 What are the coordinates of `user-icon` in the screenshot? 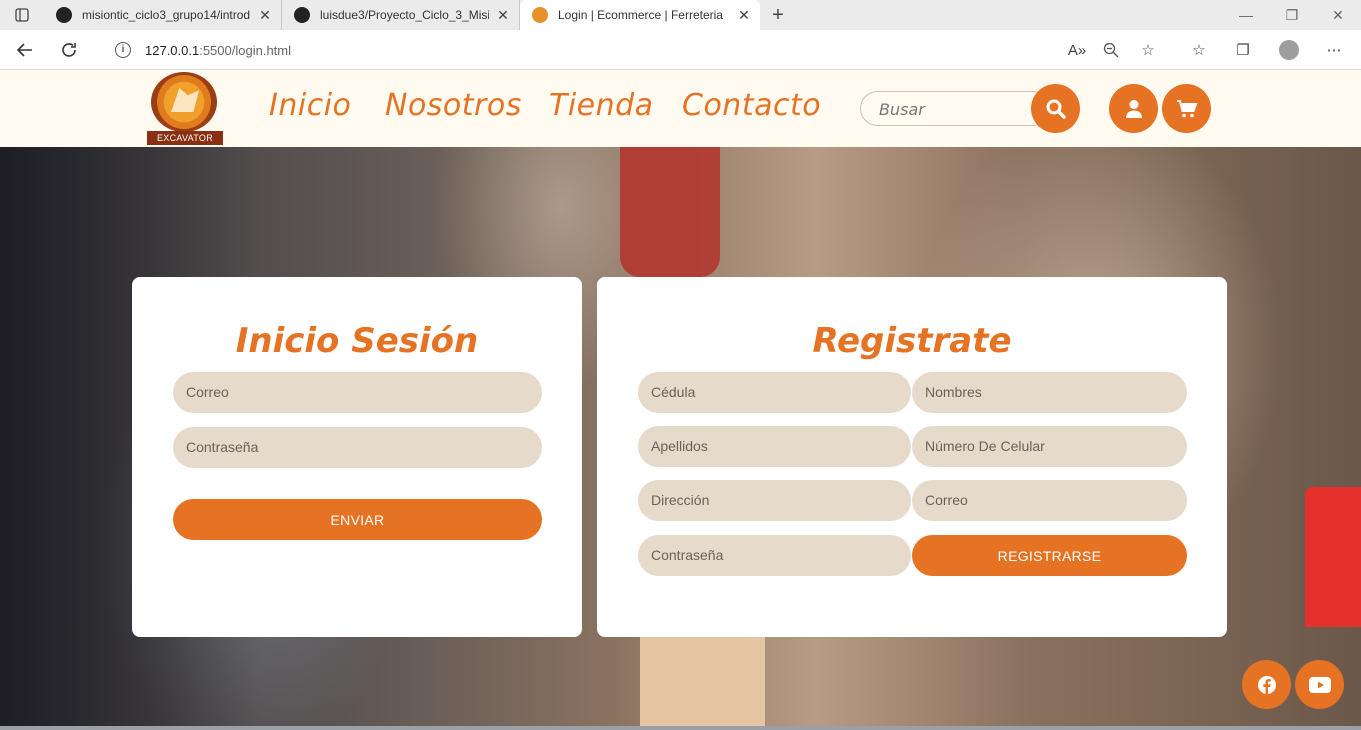 It's located at (1133, 108).